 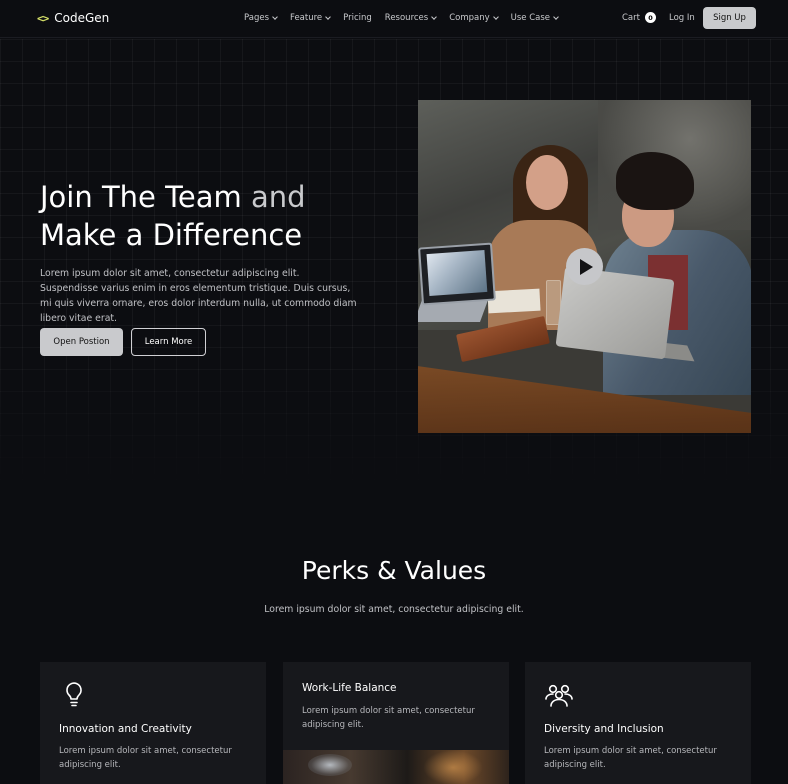 I want to click on open-position-button: Open Postion, so click(x=81, y=342).